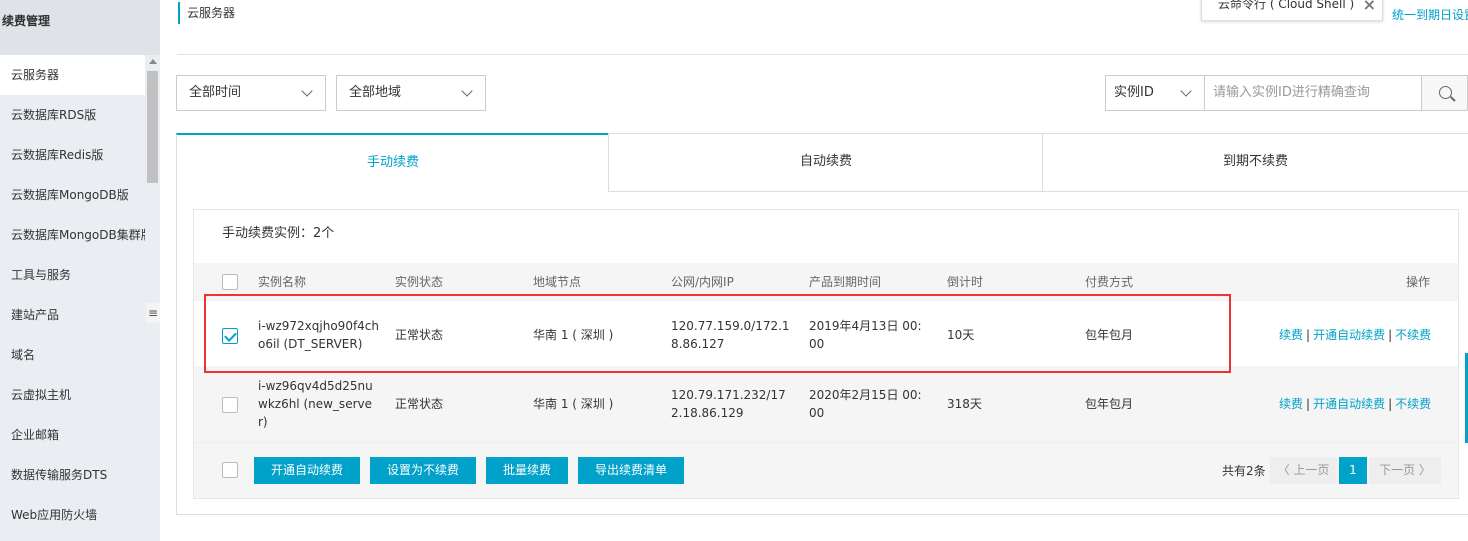  I want to click on set-no-renew-button: 设置为不续费, so click(423, 470).